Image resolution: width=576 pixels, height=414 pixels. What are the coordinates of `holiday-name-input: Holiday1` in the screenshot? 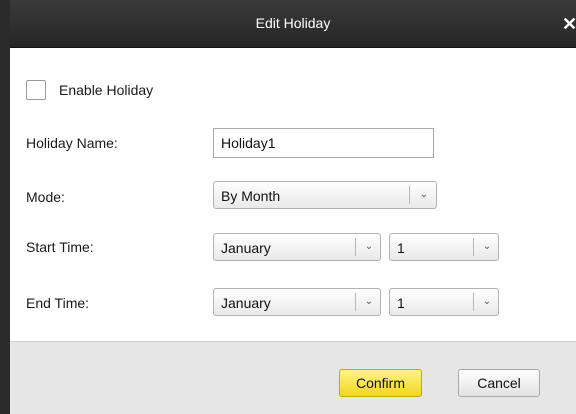 It's located at (323, 143).